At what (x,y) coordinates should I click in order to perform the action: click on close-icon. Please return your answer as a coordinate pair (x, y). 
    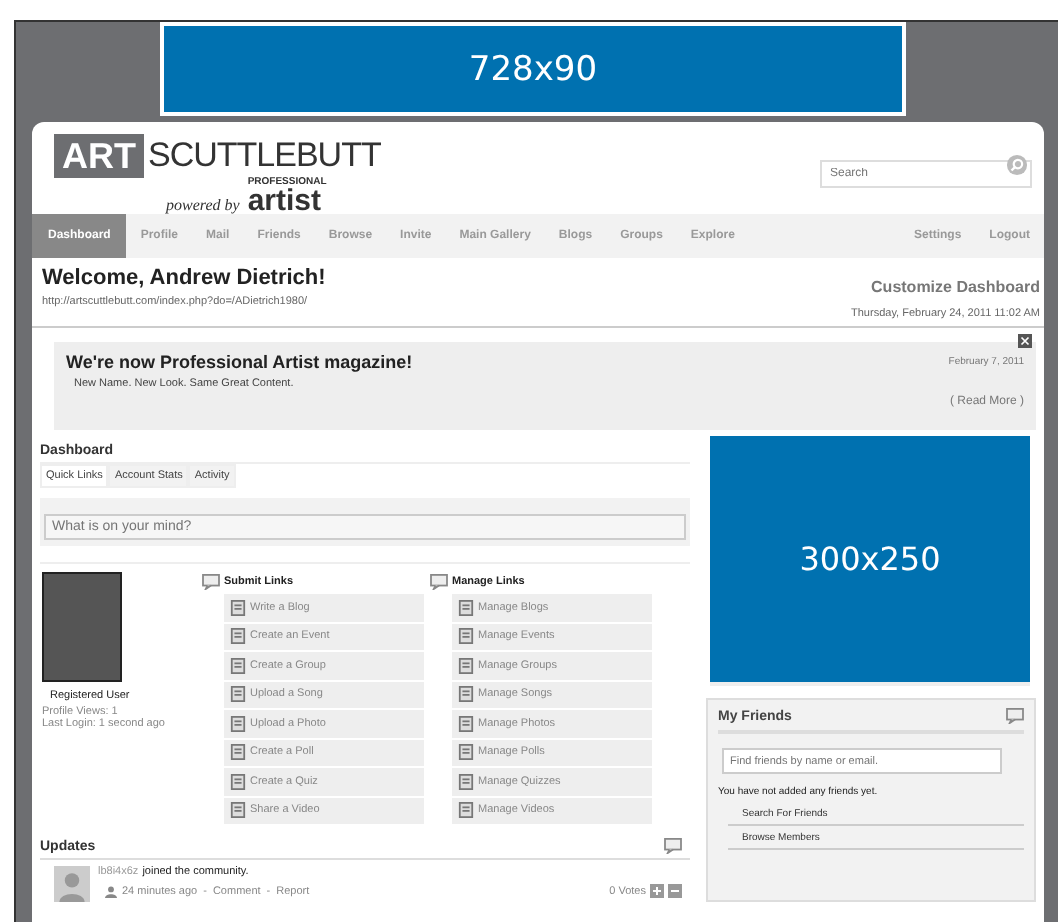
    Looking at the image, I should click on (1025, 341).